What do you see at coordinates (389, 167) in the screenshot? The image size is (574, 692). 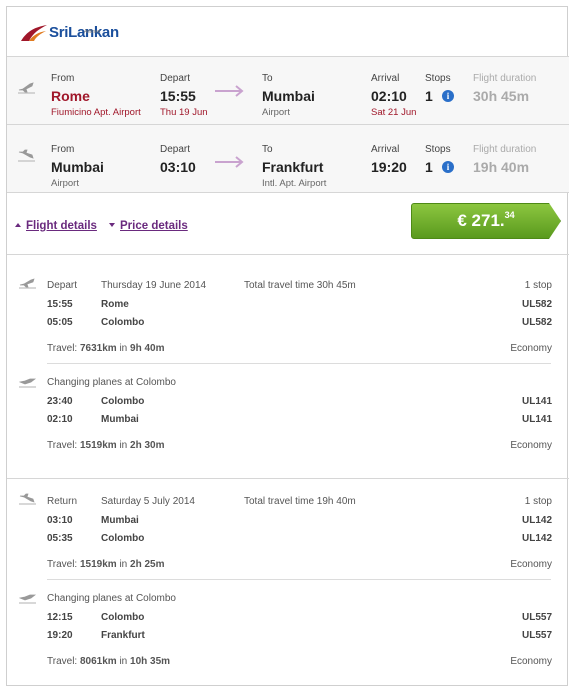 I see `arrival-time: 19:20` at bounding box center [389, 167].